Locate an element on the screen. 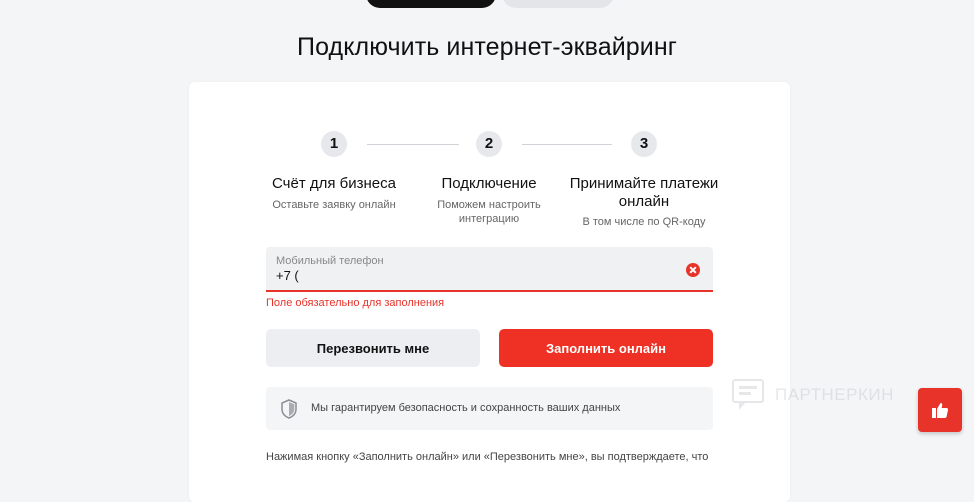 The width and height of the screenshot is (974, 502). like-button is located at coordinates (940, 410).